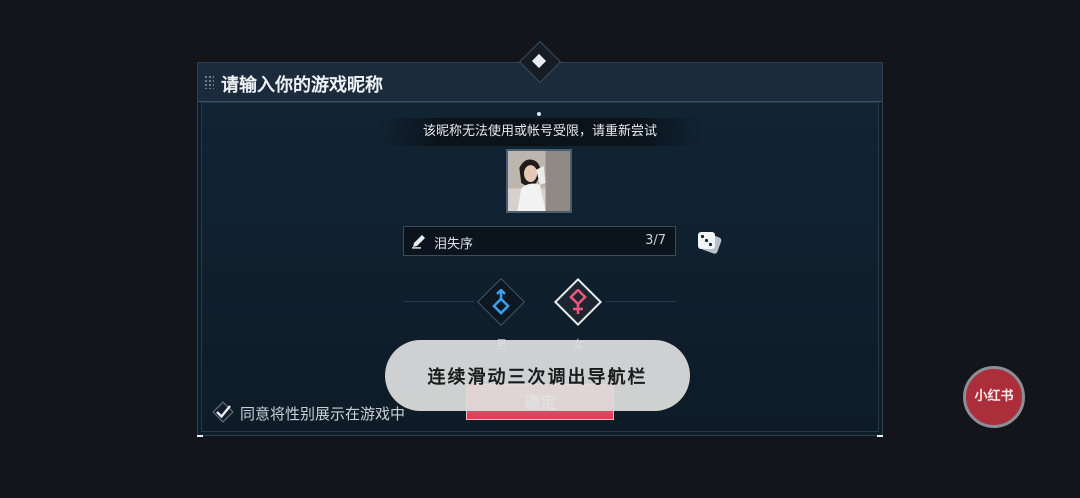  I want to click on male-symbol-icon, so click(501, 302).